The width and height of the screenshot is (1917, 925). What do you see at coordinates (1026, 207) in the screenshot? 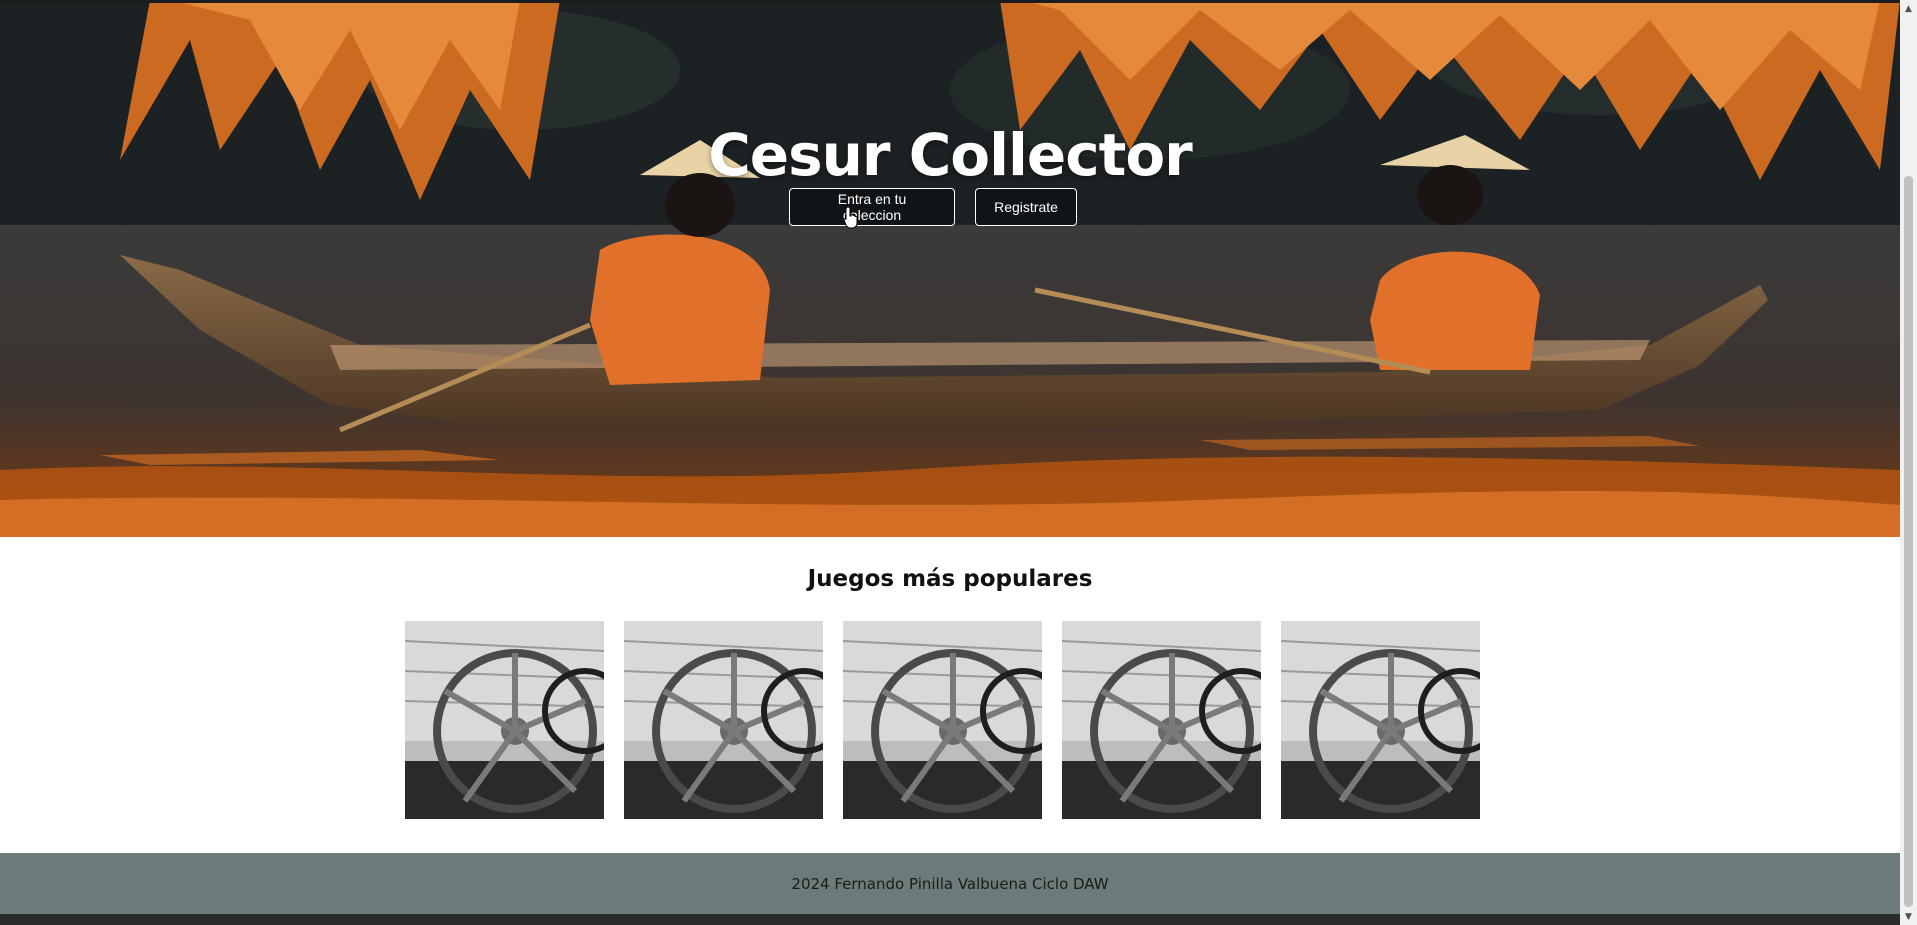
I see `register-button: Registrate` at bounding box center [1026, 207].